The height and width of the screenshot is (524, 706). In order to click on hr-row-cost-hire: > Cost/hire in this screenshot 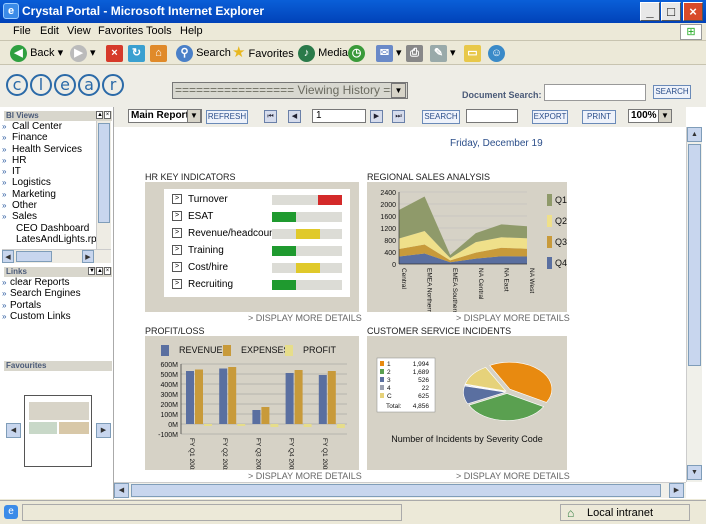, I will do `click(200, 268)`.